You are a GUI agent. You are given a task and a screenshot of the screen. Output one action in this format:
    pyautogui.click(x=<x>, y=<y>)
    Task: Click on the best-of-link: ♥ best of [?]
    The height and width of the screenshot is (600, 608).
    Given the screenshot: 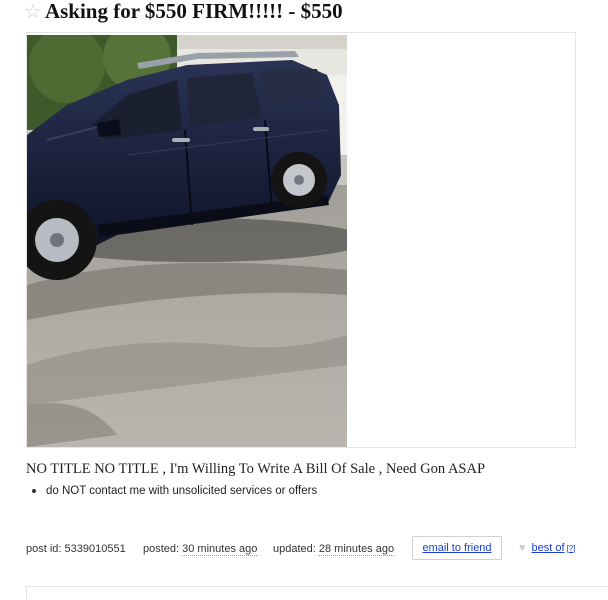 What is the action you would take?
    pyautogui.click(x=547, y=548)
    